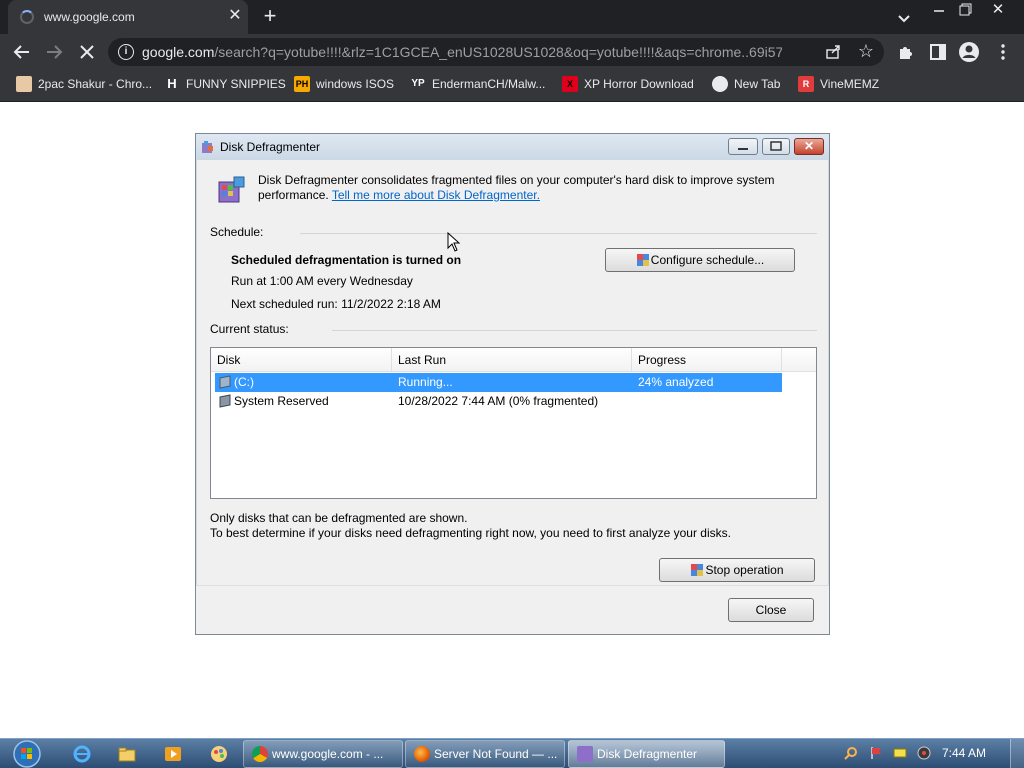 The width and height of the screenshot is (1024, 768). Describe the element at coordinates (938, 52) in the screenshot. I see `side-panel-icon` at that location.